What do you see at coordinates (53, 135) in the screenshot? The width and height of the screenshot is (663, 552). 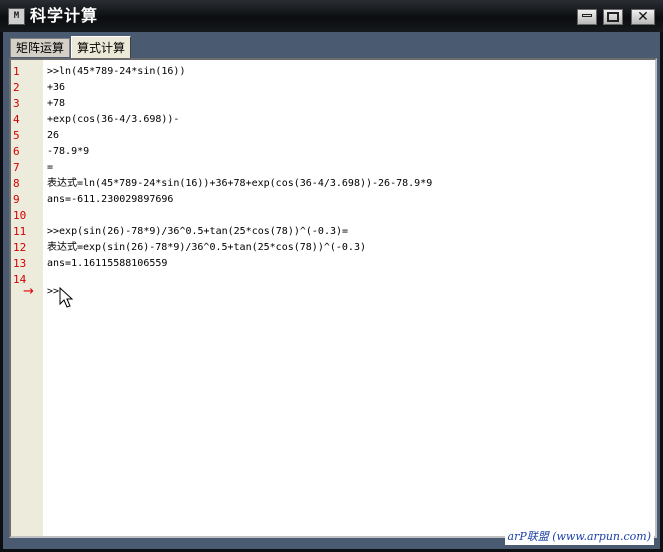 I see `line-text: 26` at bounding box center [53, 135].